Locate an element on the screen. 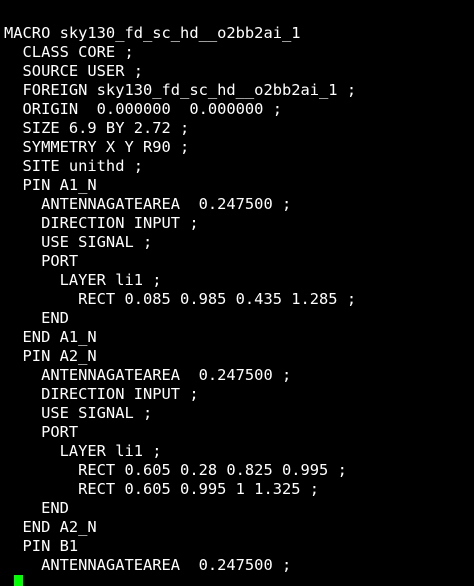  terminal-line: PIN B1 is located at coordinates (41, 546).